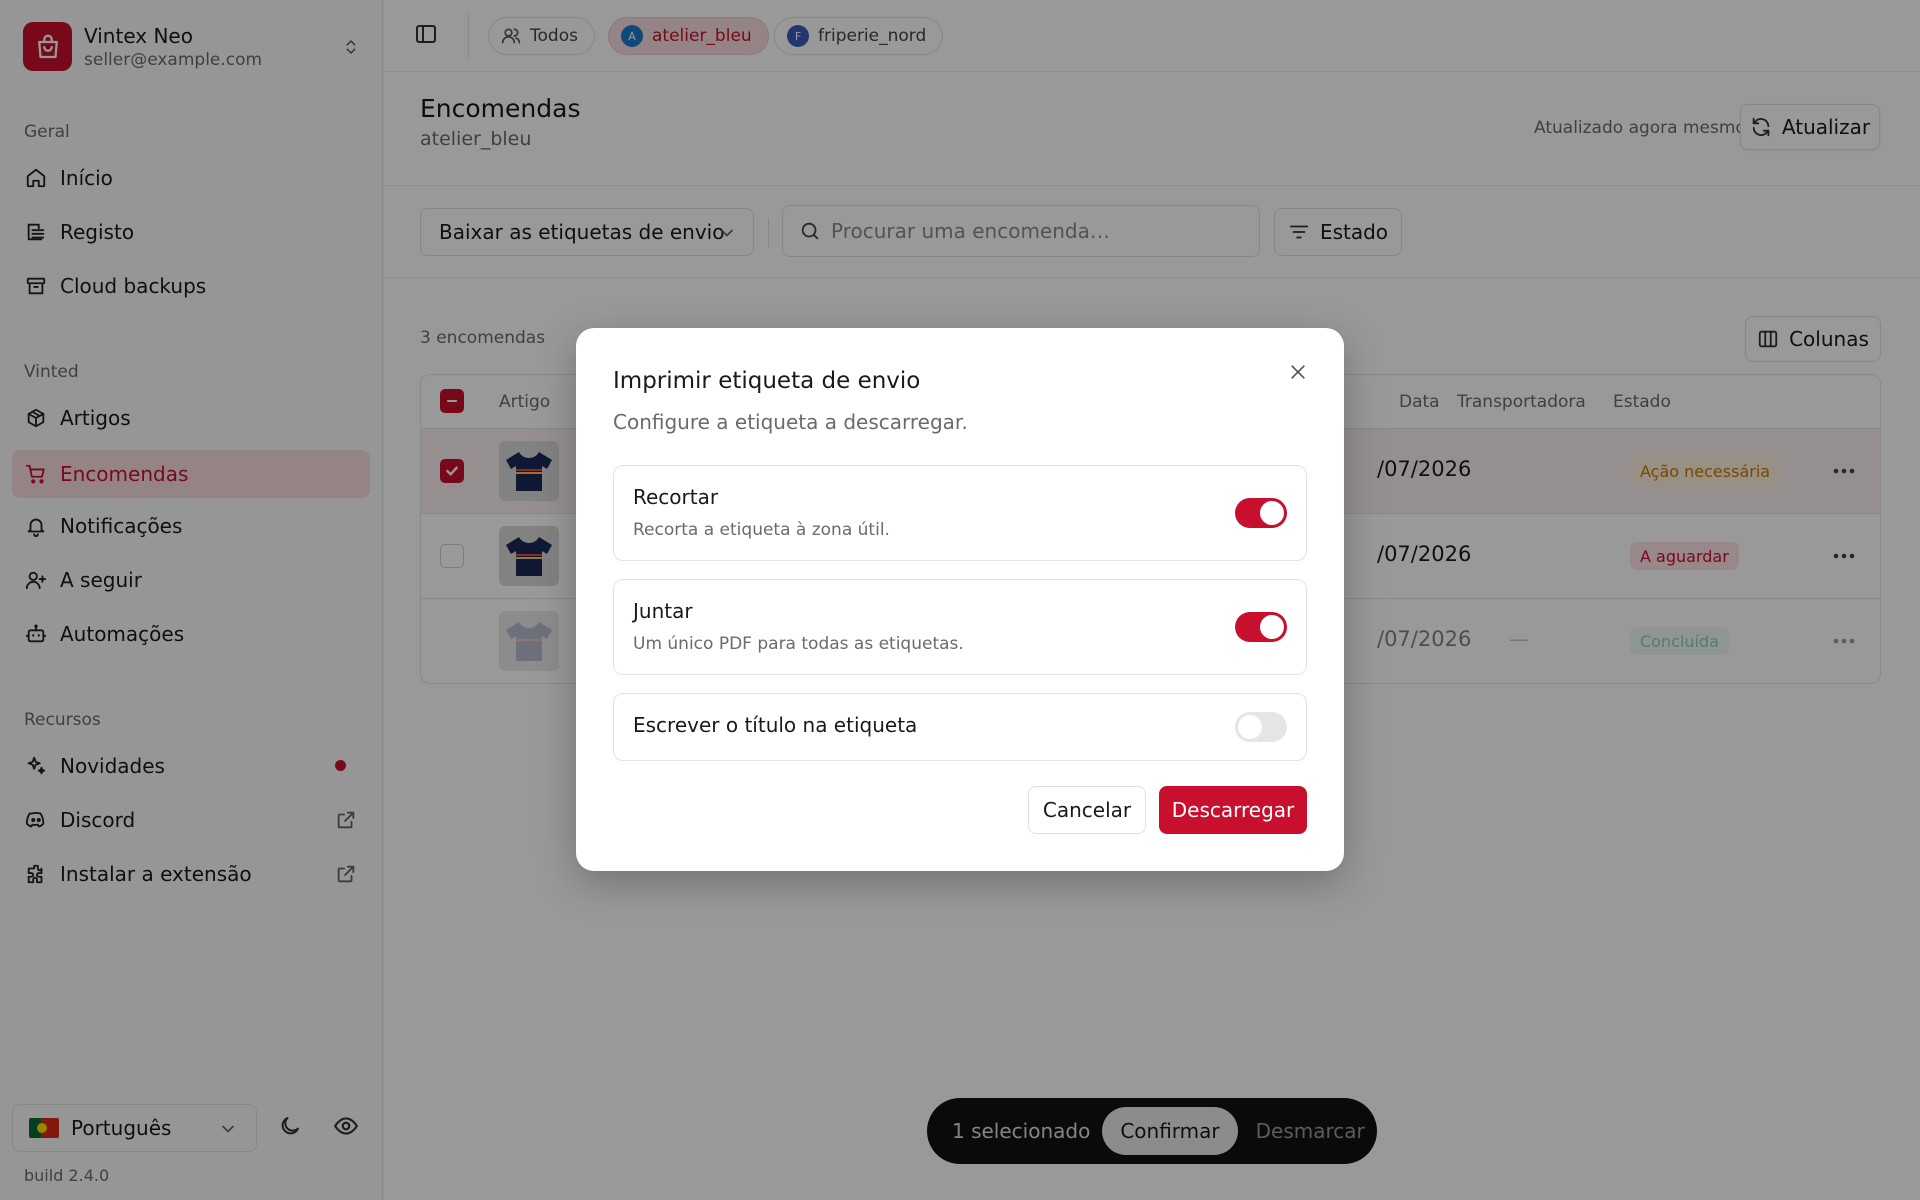 Image resolution: width=1920 pixels, height=1200 pixels. Describe the element at coordinates (1233, 810) in the screenshot. I see `download-button: Descarregar` at that location.